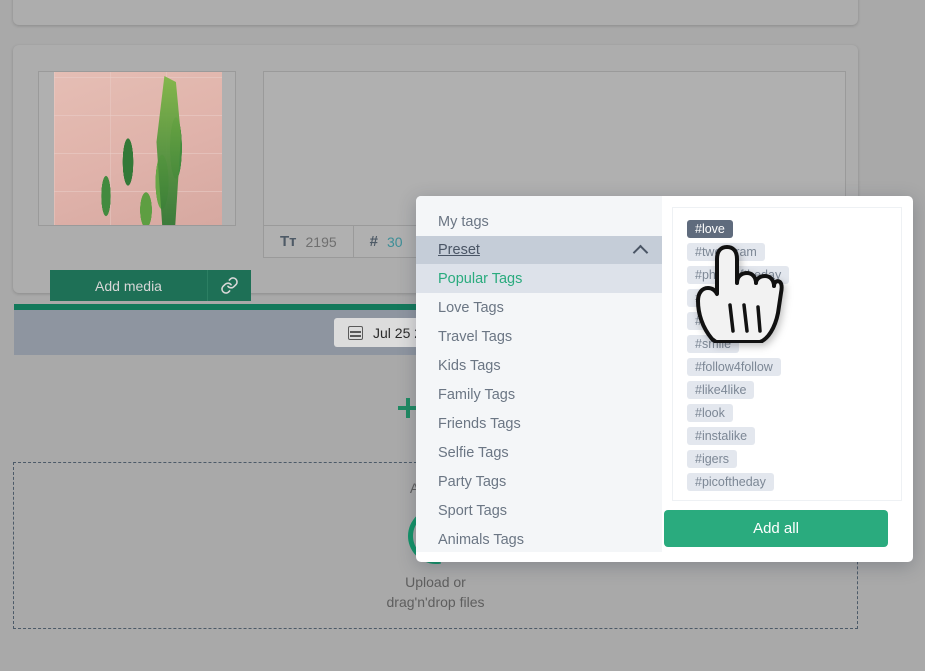 The image size is (925, 671). What do you see at coordinates (435, 12) in the screenshot?
I see `top-card-partial` at bounding box center [435, 12].